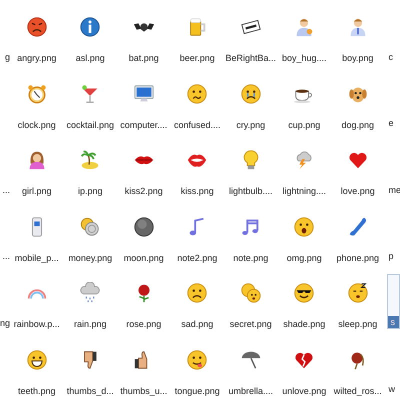  What do you see at coordinates (394, 123) in the screenshot?
I see `file-label: e` at bounding box center [394, 123].